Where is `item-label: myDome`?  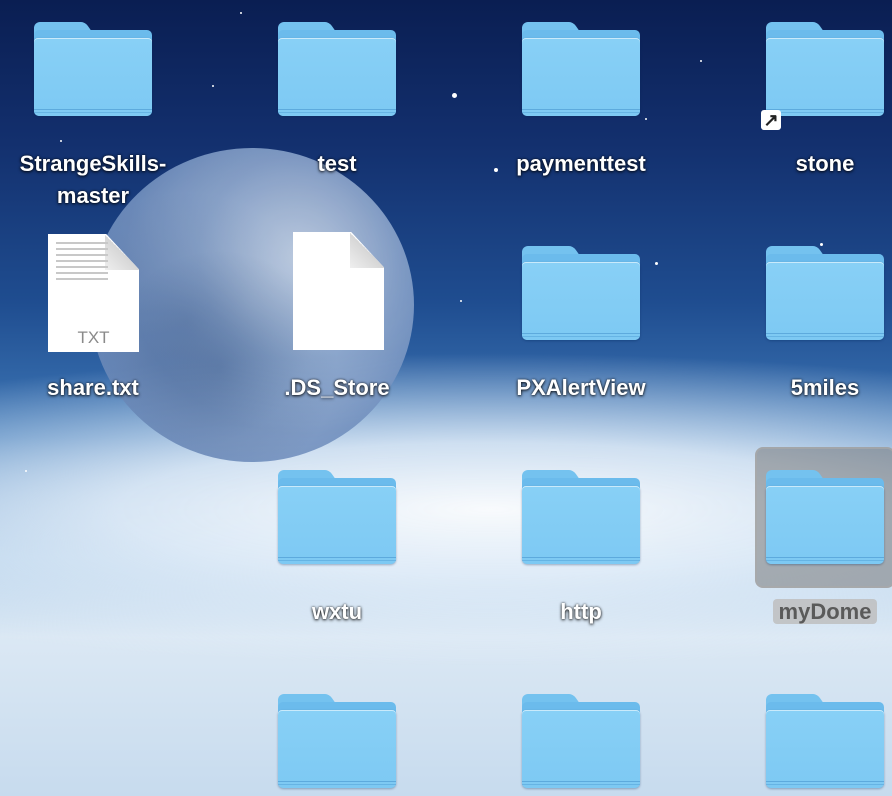 item-label: myDome is located at coordinates (808, 612).